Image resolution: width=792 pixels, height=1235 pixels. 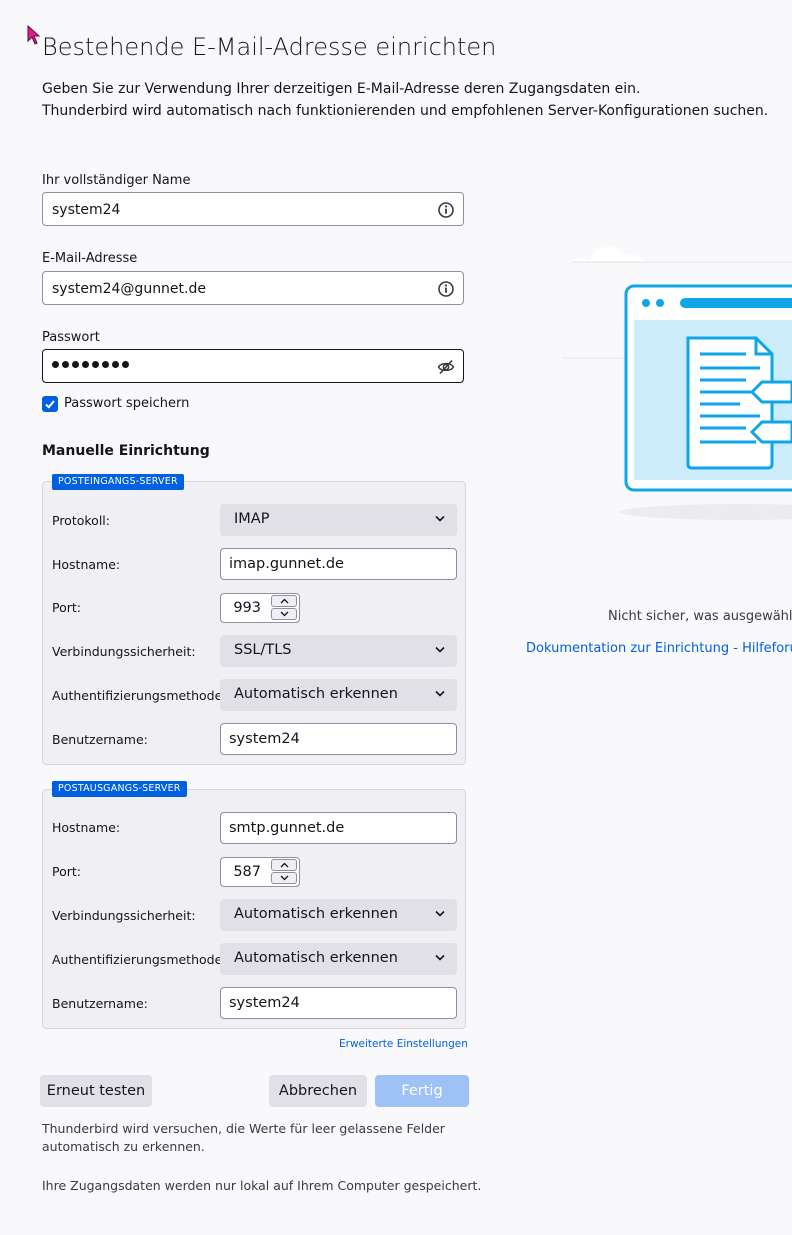 What do you see at coordinates (253, 288) in the screenshot?
I see `email-field: system24@gunnet.de` at bounding box center [253, 288].